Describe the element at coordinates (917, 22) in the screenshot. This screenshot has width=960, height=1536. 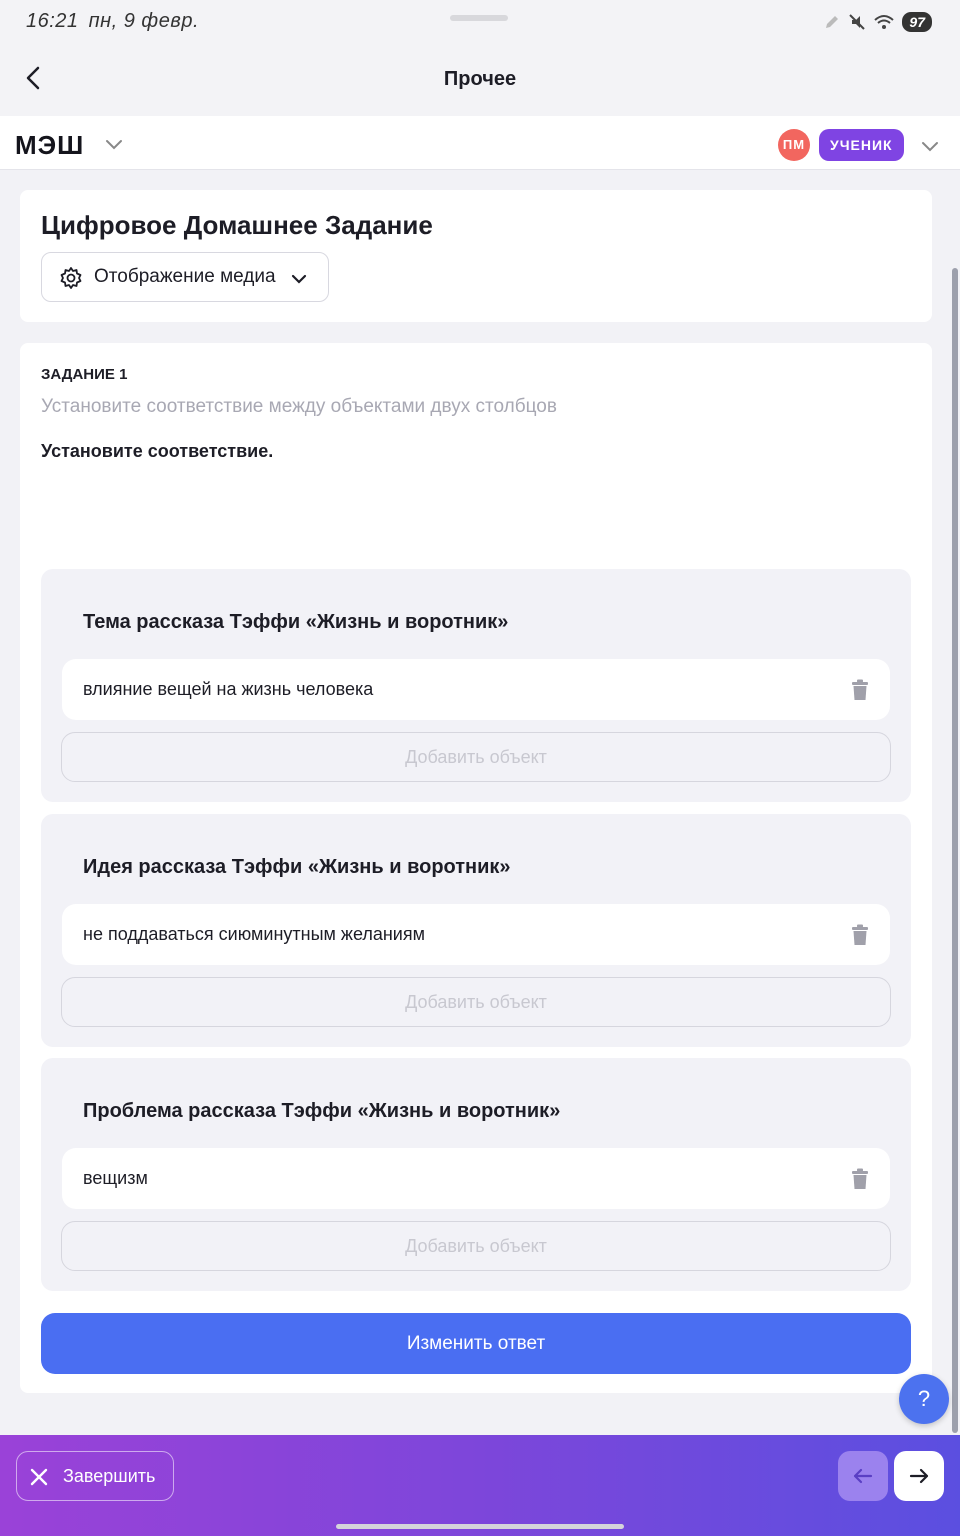
I see `battery-indicator: 97` at that location.